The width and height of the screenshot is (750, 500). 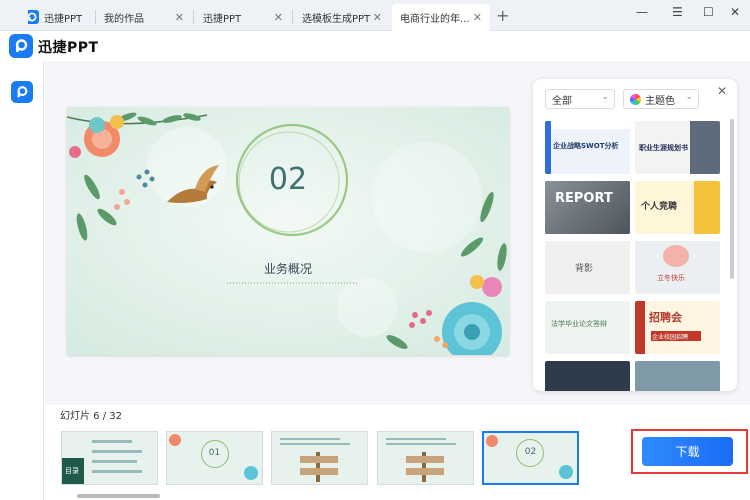 What do you see at coordinates (22, 280) in the screenshot?
I see `left-sidebar` at bounding box center [22, 280].